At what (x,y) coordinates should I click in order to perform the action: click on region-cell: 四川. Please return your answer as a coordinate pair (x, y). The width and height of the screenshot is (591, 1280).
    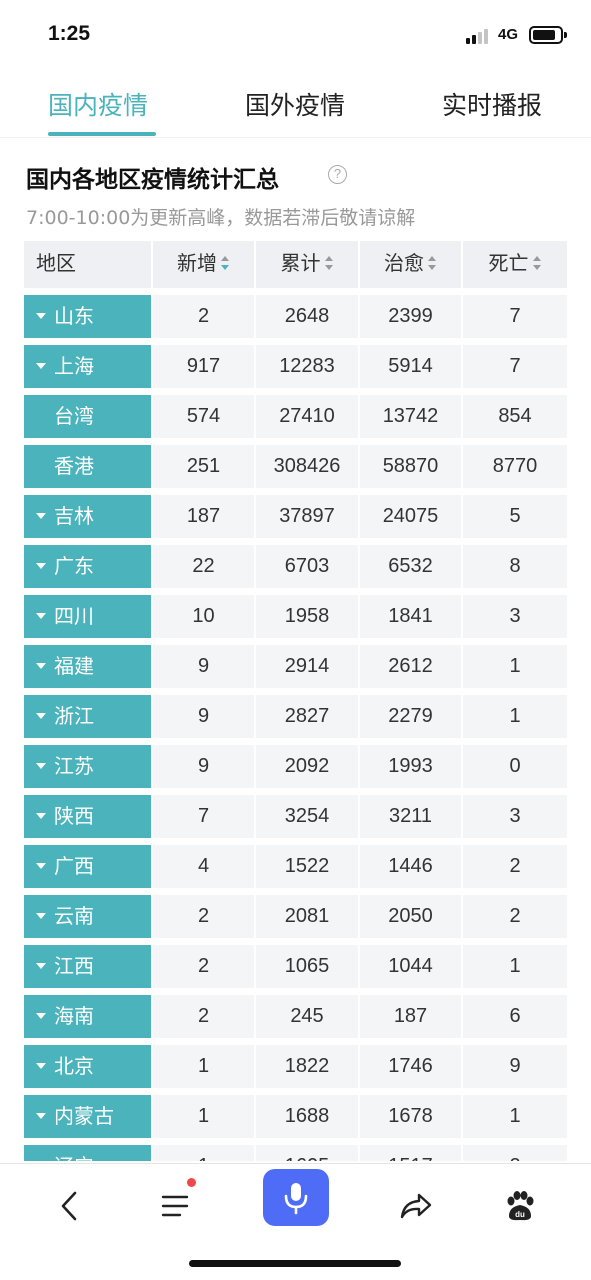
    Looking at the image, I should click on (87, 616).